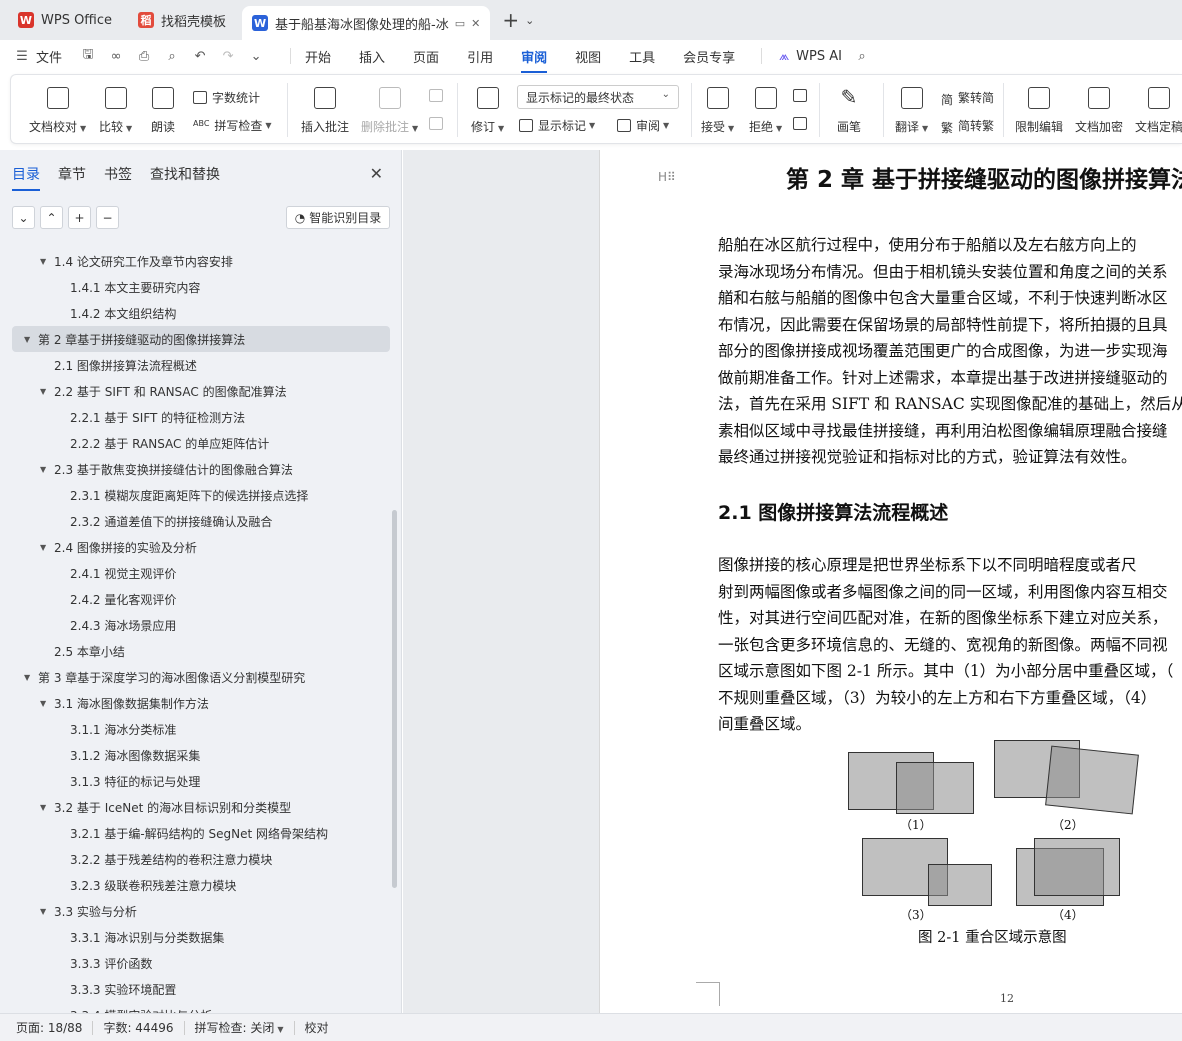  Describe the element at coordinates (667, 177) in the screenshot. I see `paragraph-handle-icon: H⠿` at that location.